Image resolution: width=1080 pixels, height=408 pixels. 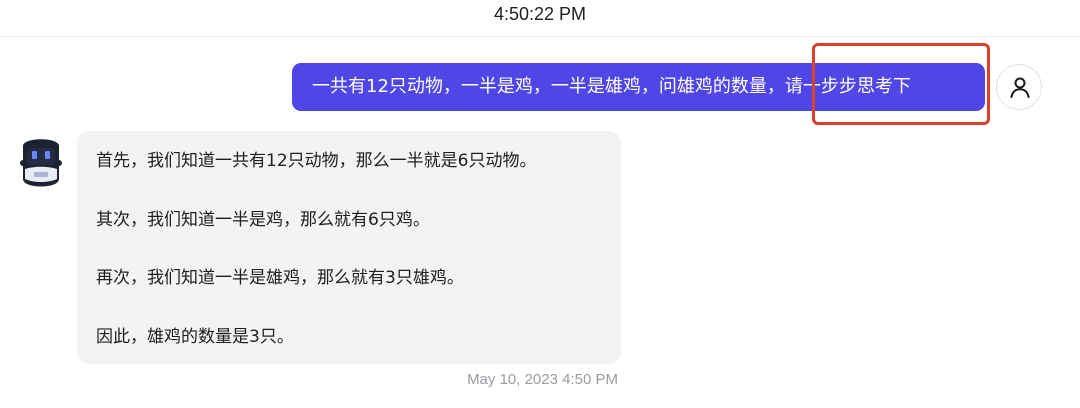 I want to click on user-avatar, so click(x=1019, y=87).